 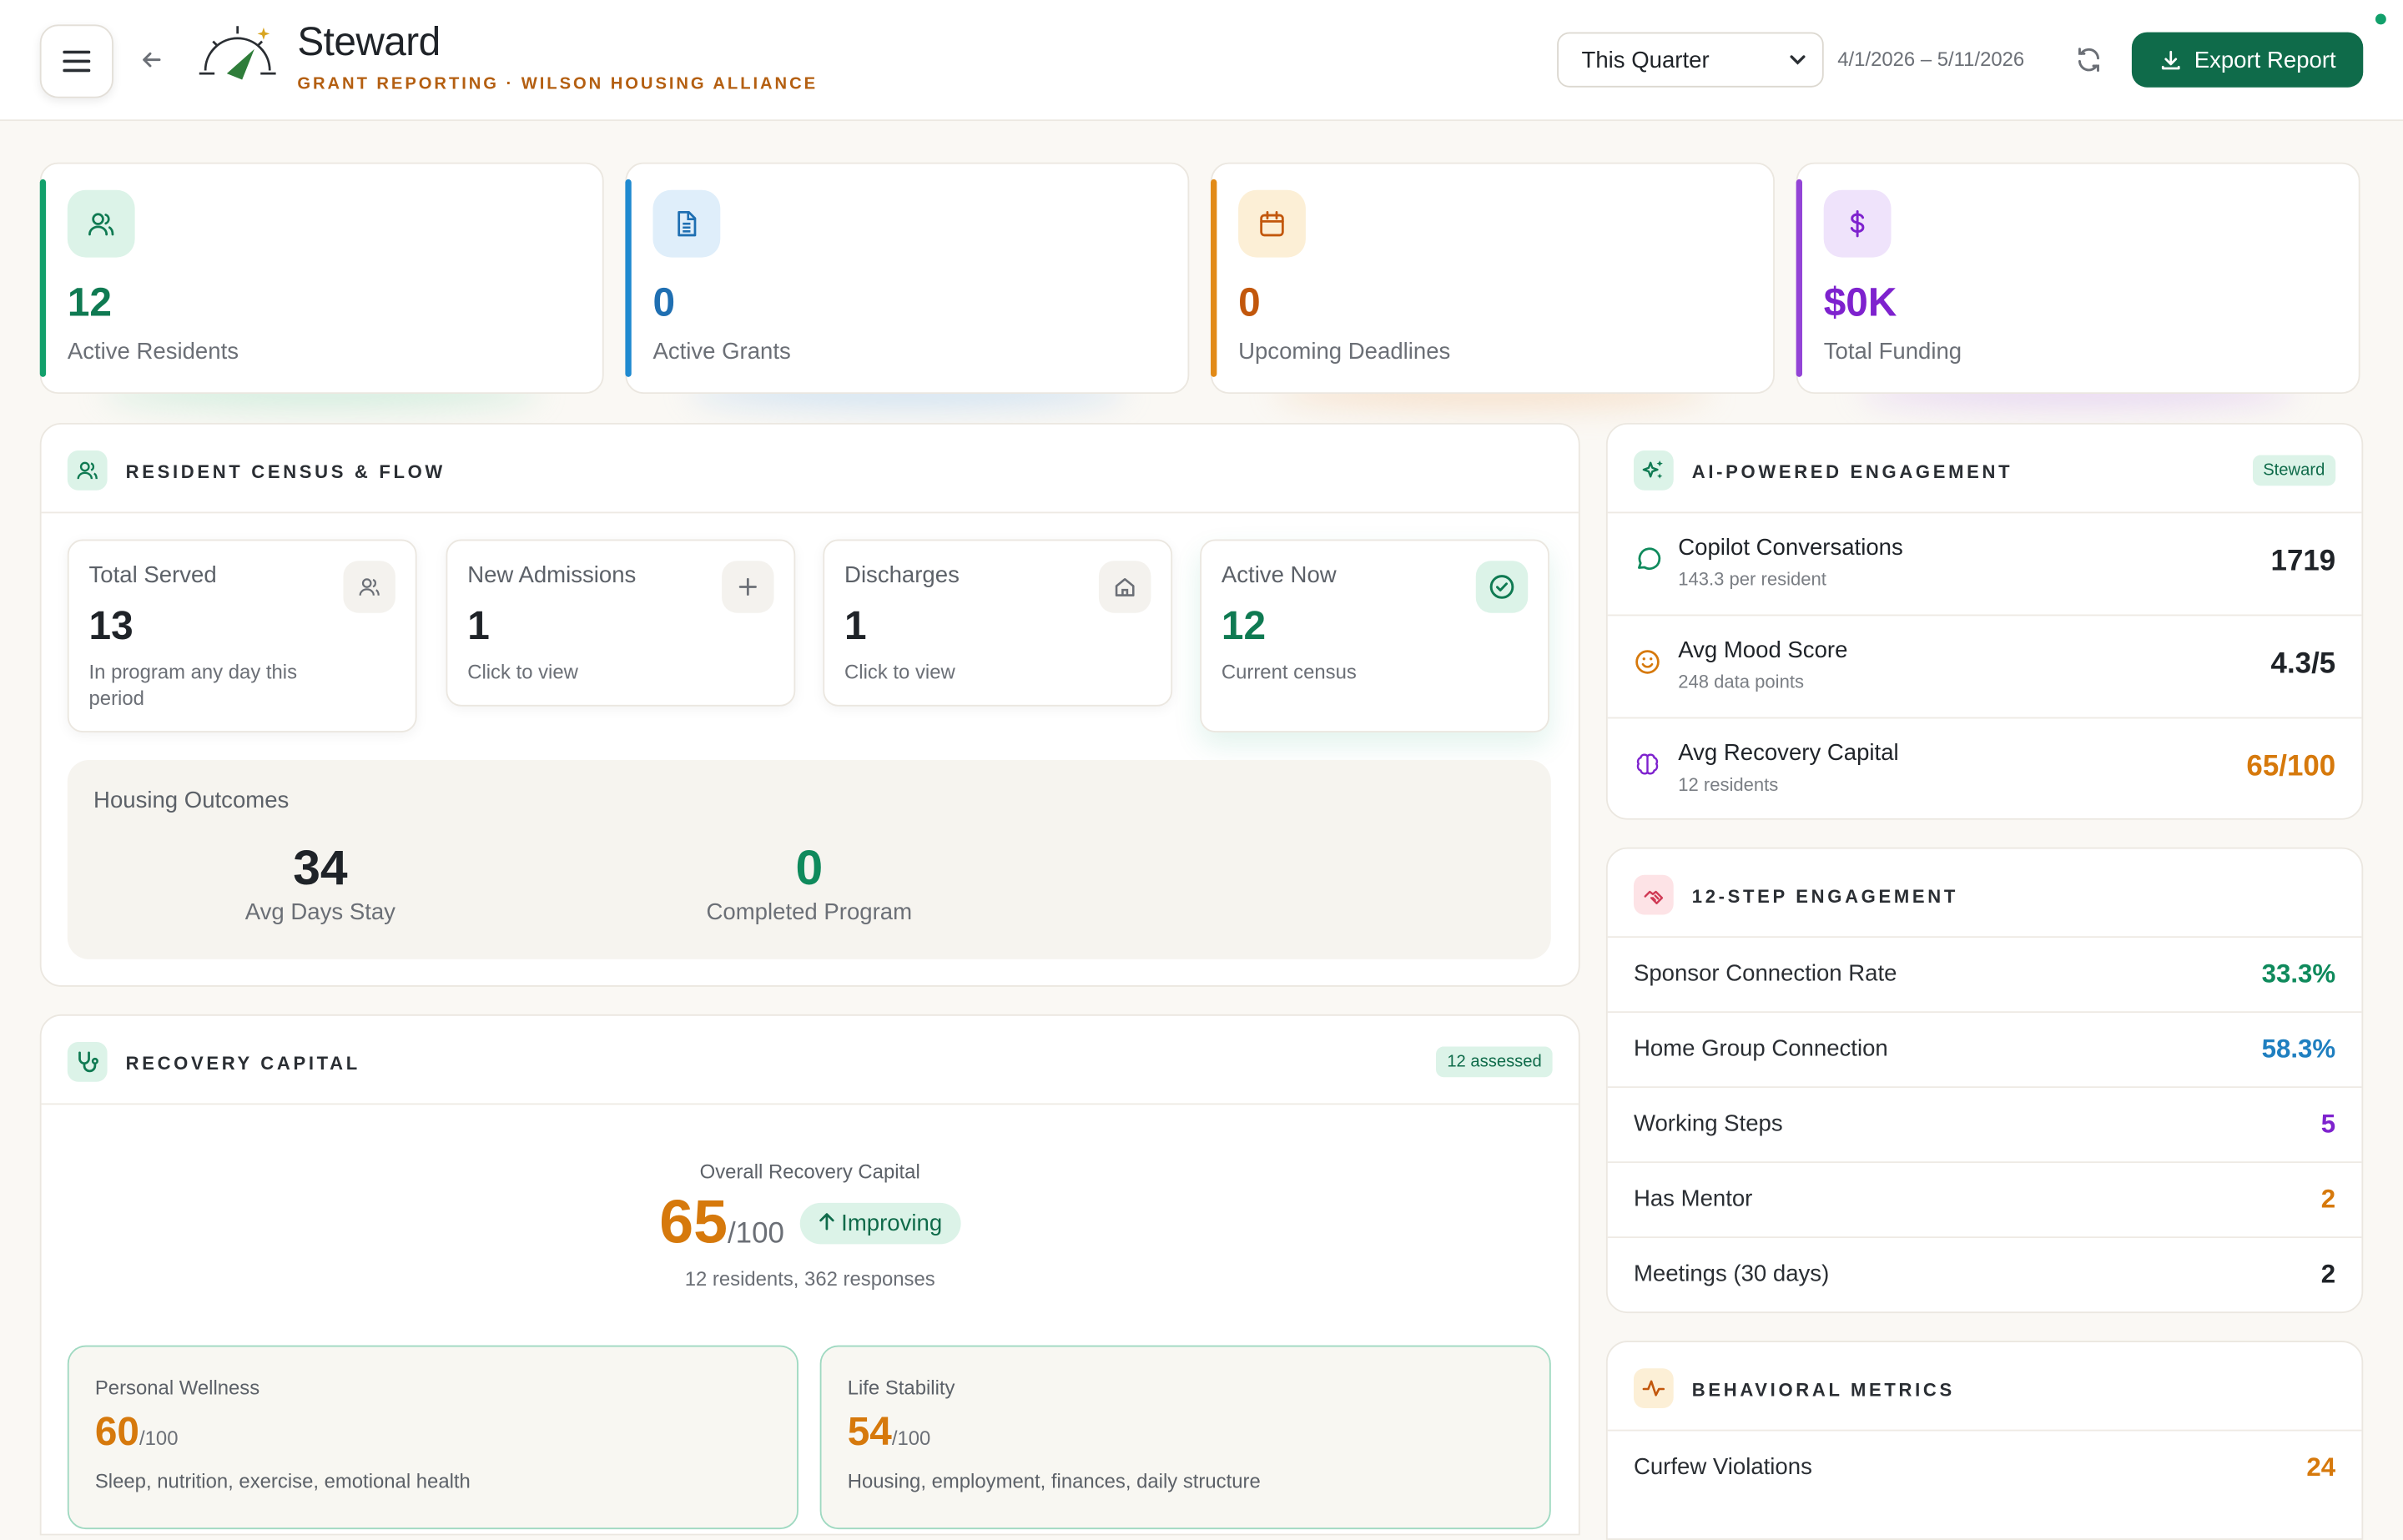 I want to click on stat-value: $0K, so click(x=1860, y=302).